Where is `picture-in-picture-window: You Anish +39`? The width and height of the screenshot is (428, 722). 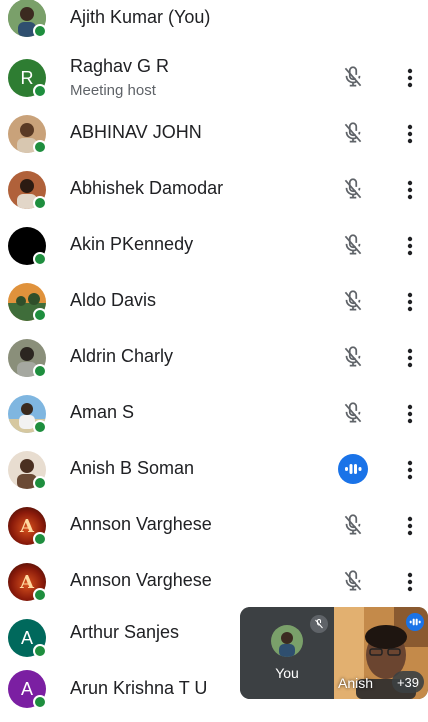
picture-in-picture-window: You Anish +39 is located at coordinates (334, 653).